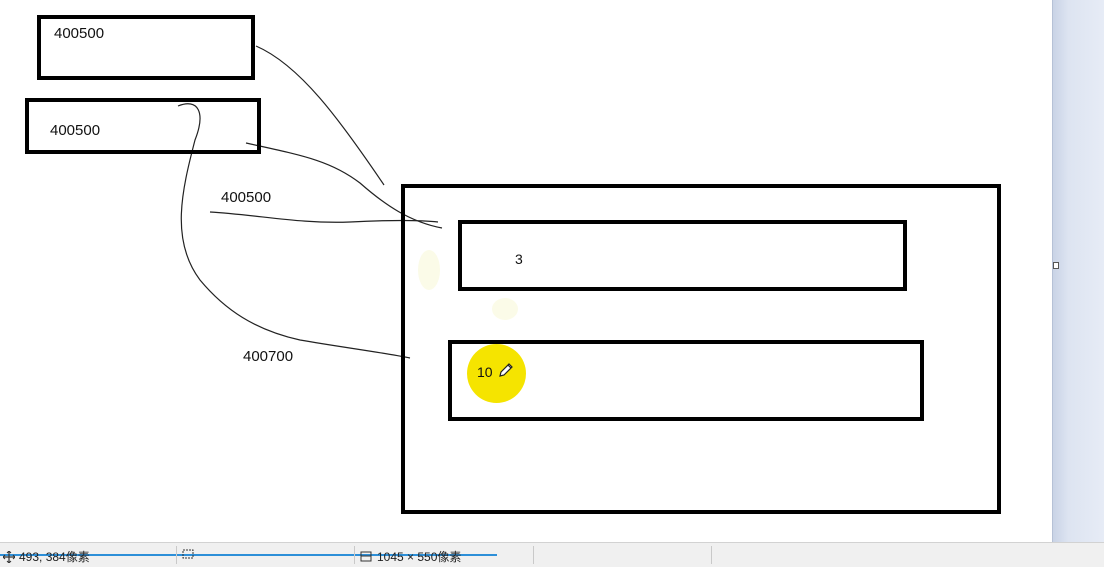  I want to click on status-image-size-text: 1045 × 550像素, so click(419, 557).